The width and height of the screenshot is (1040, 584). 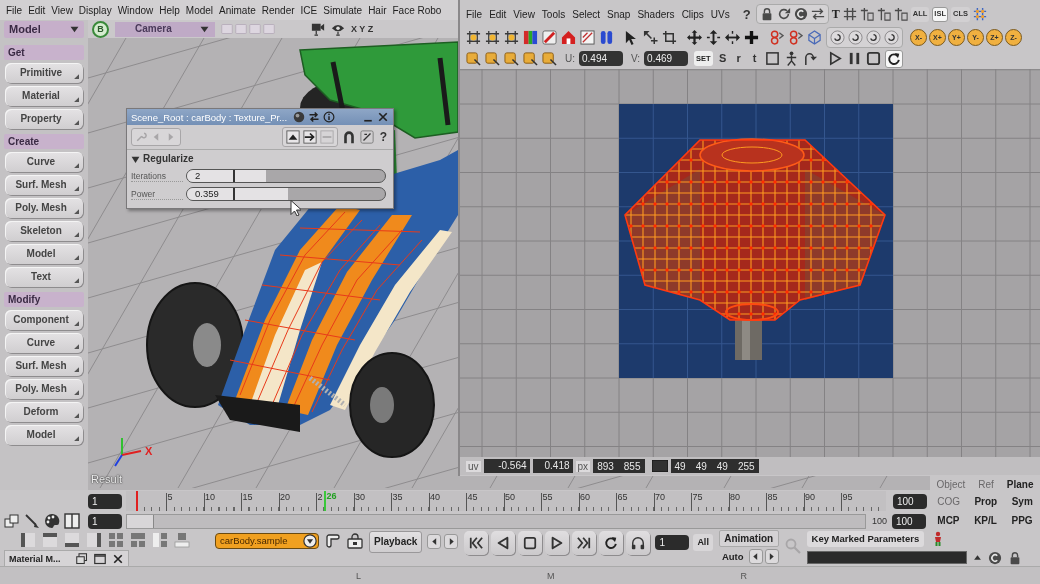 I want to click on panel-button: PPG, so click(x=1022, y=520).